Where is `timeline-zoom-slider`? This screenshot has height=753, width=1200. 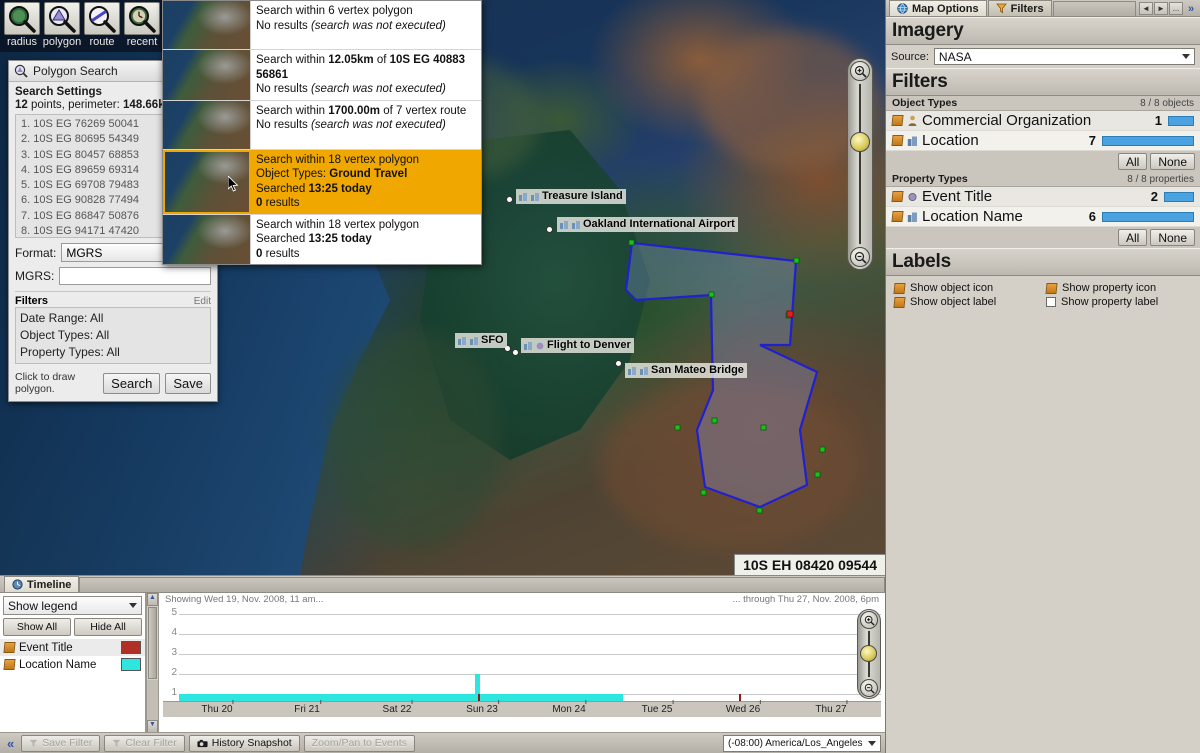 timeline-zoom-slider is located at coordinates (869, 654).